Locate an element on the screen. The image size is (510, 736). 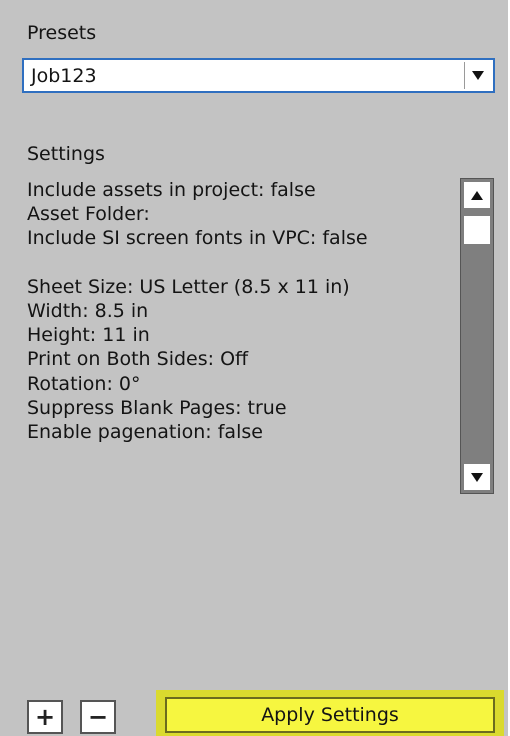
settings-line: Include assets in project: false is located at coordinates (171, 190).